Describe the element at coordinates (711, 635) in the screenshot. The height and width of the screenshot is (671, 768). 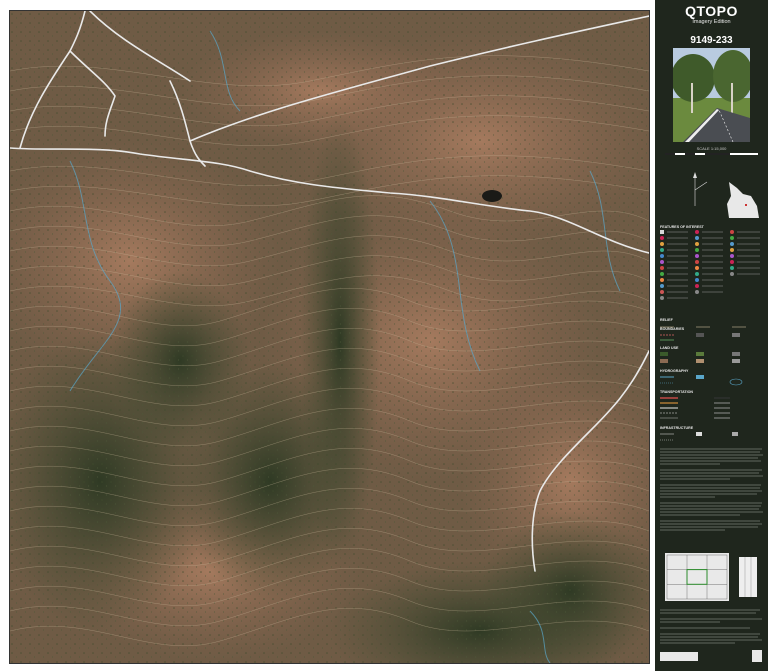
I see `footer-text-block` at that location.